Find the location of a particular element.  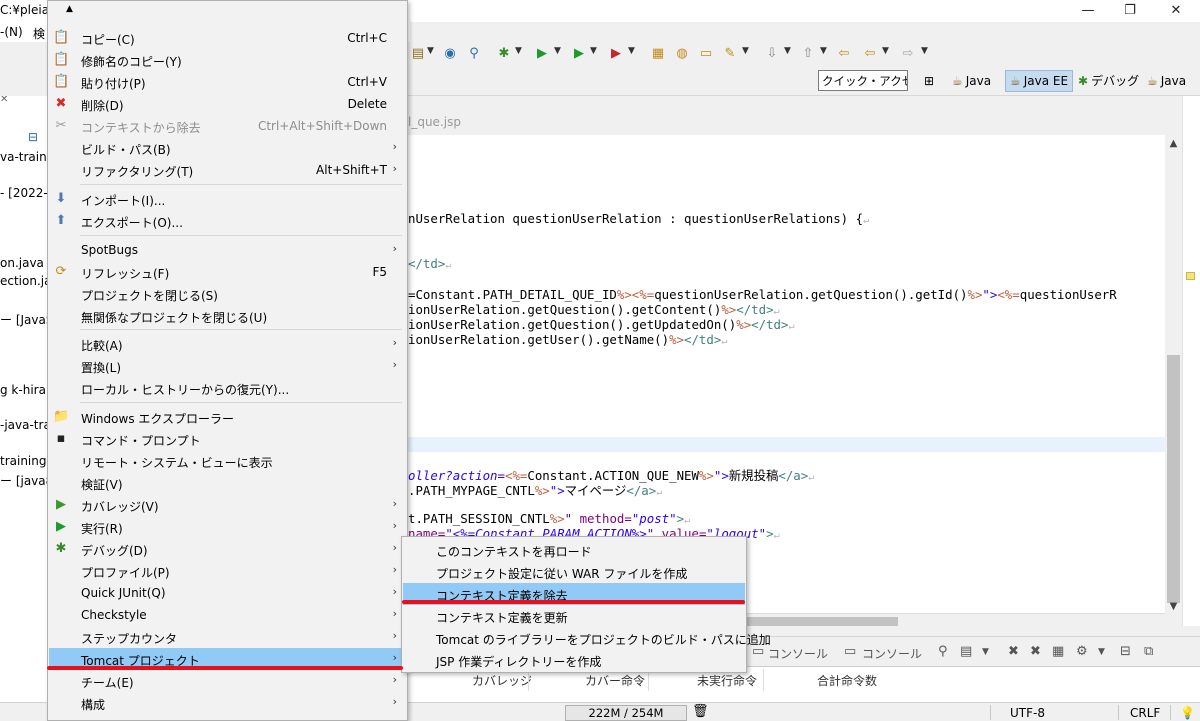

new-class-icon: ◍ is located at coordinates (682, 54).